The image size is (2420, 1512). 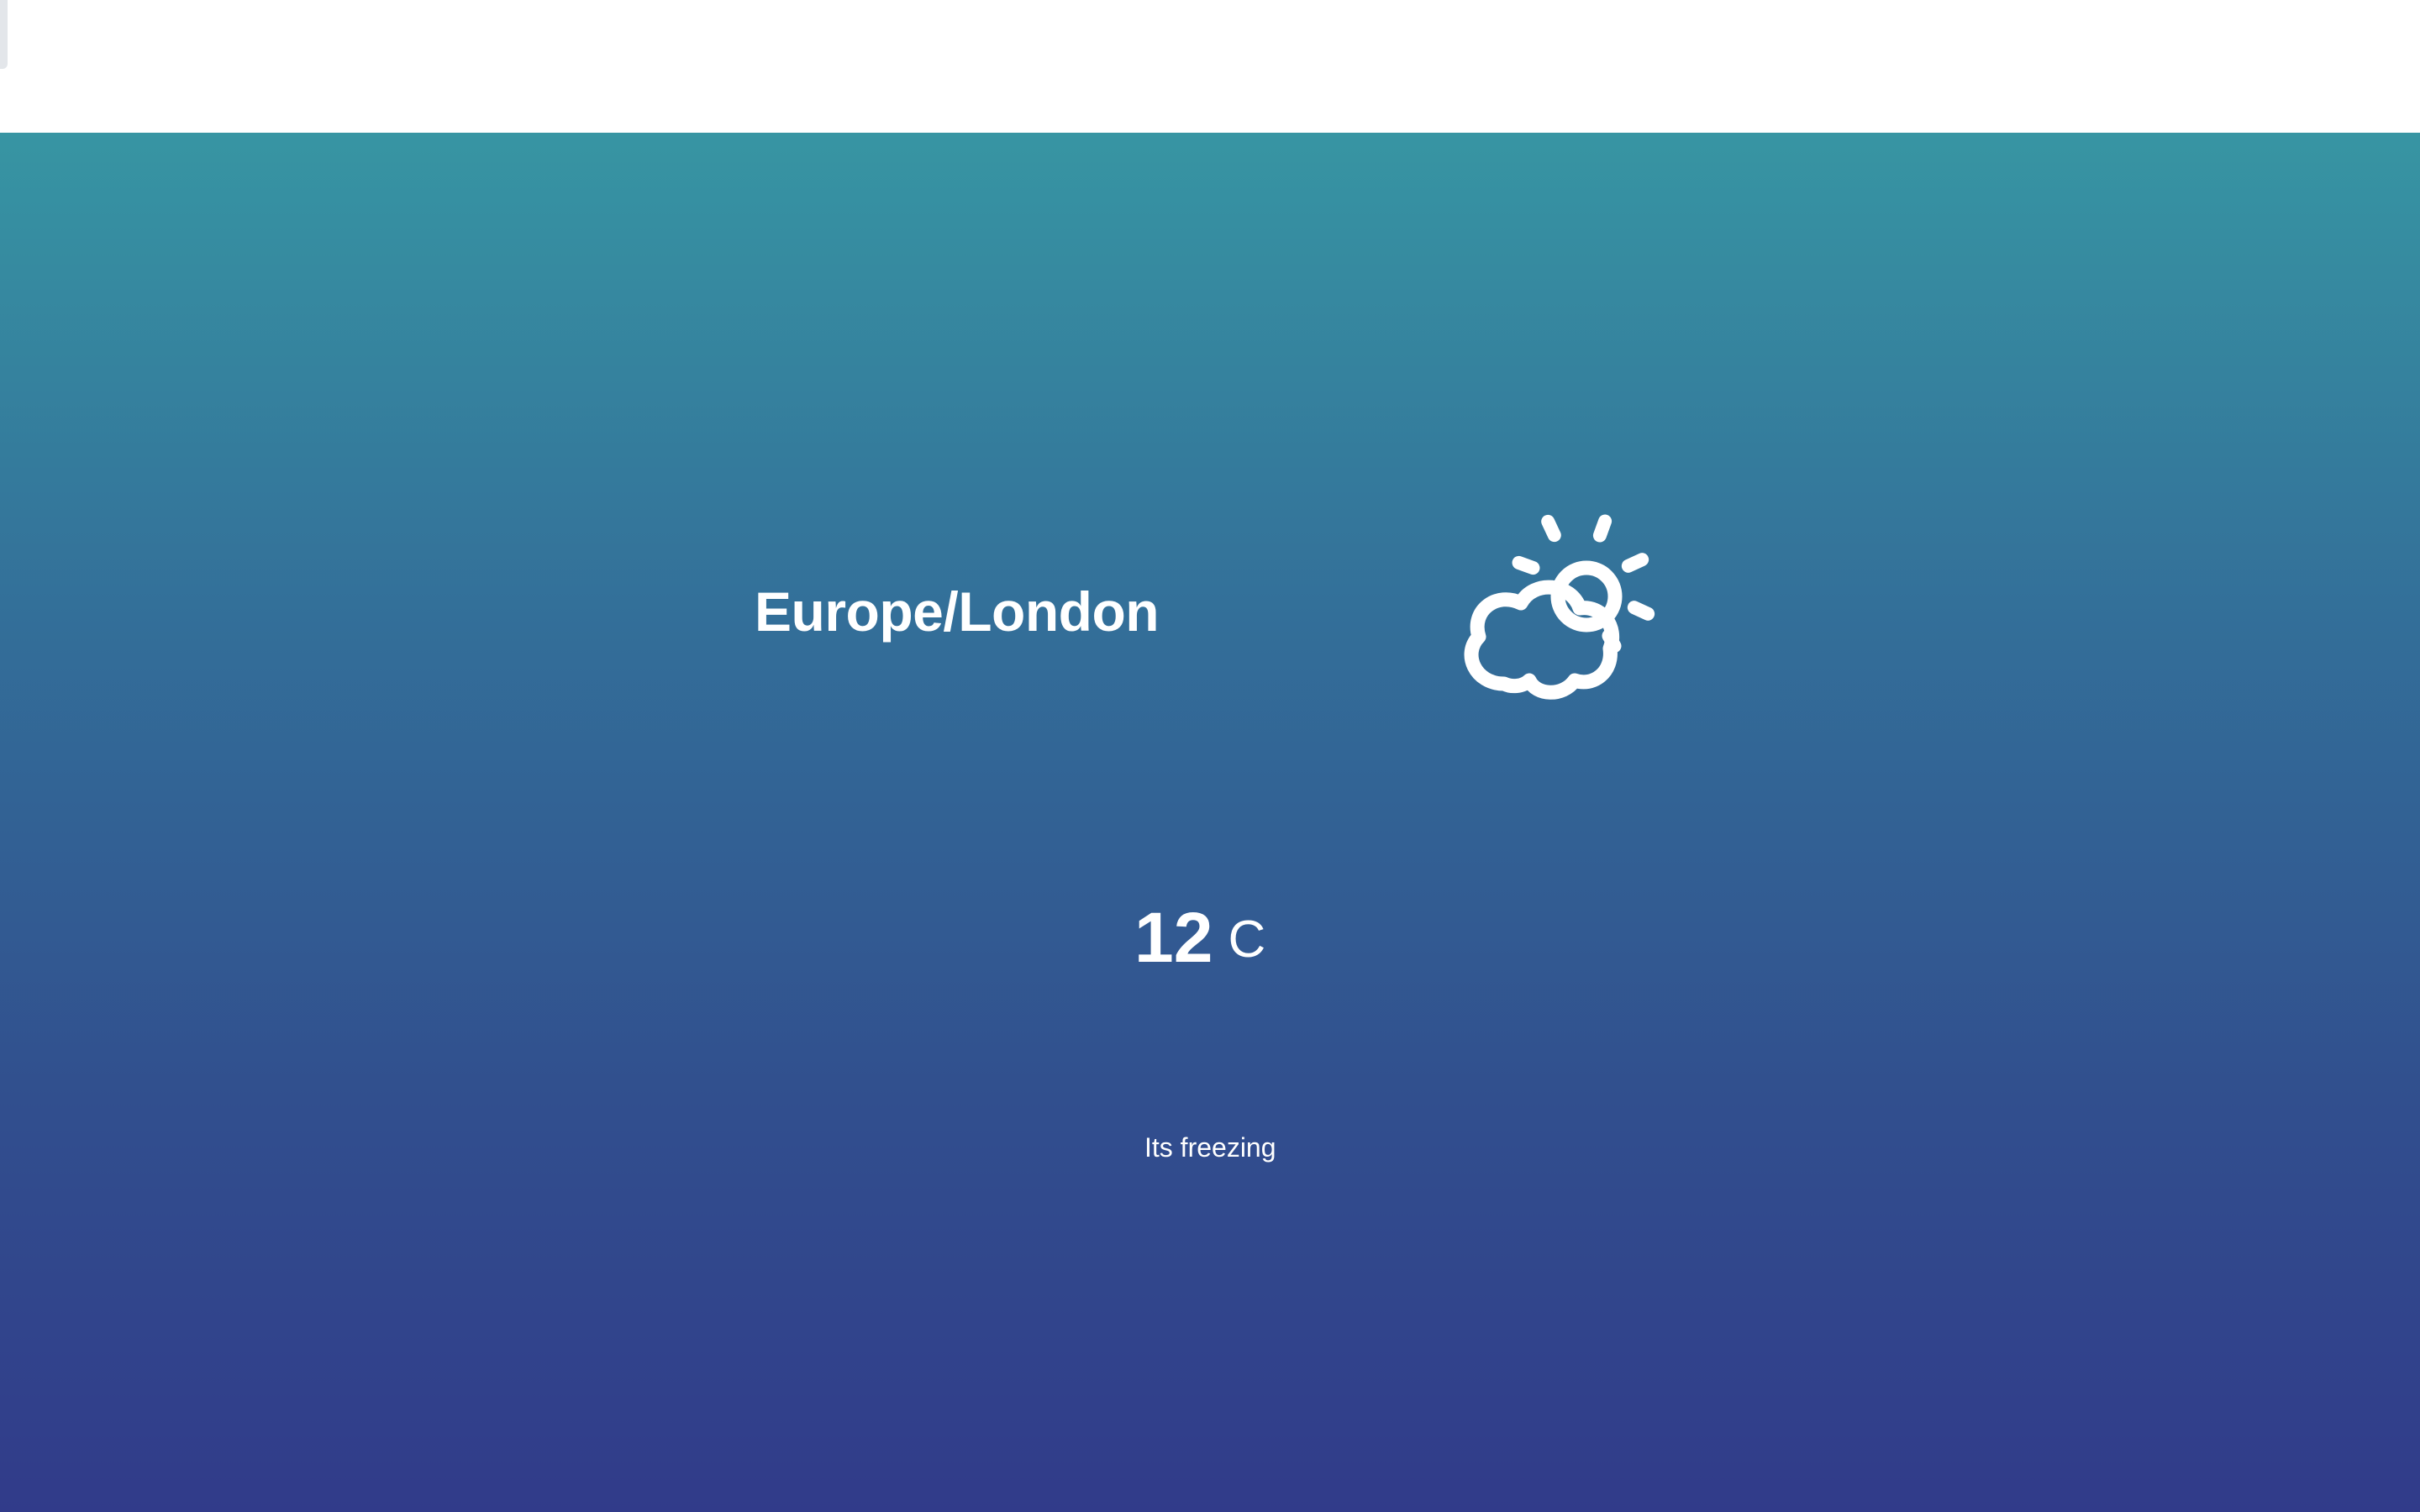 I want to click on weather-summary: Its freezing, so click(x=1210, y=1147).